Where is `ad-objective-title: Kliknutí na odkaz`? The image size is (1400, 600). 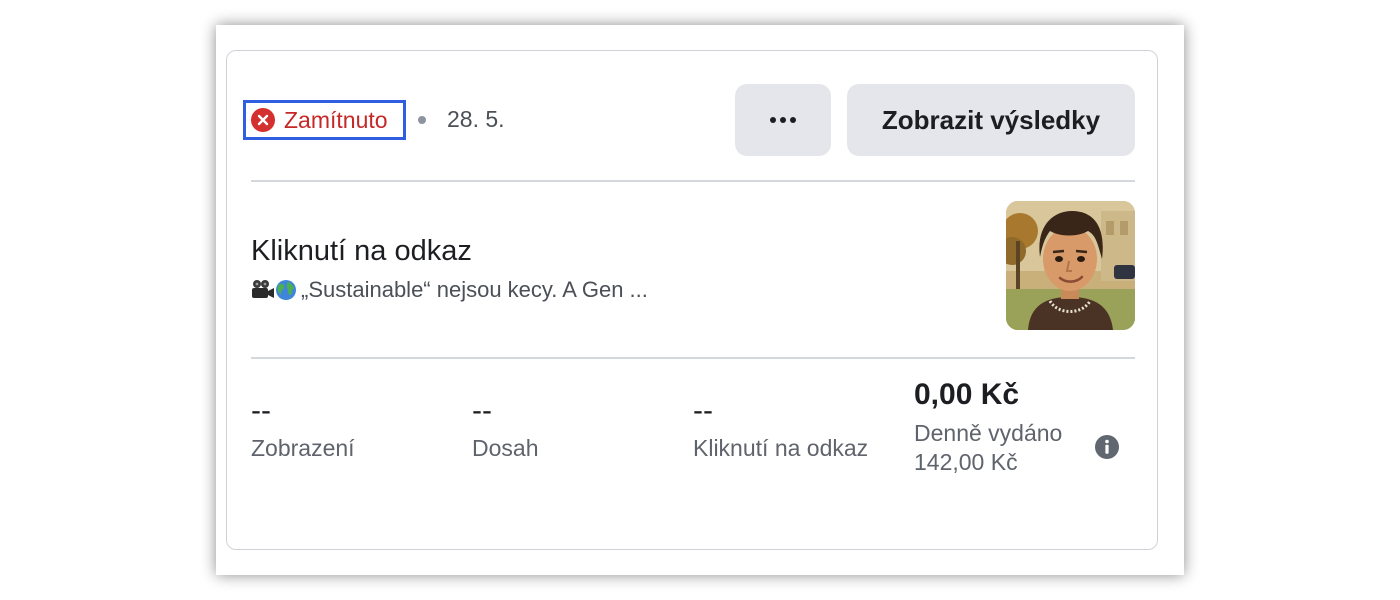 ad-objective-title: Kliknutí na odkaz is located at coordinates (361, 251).